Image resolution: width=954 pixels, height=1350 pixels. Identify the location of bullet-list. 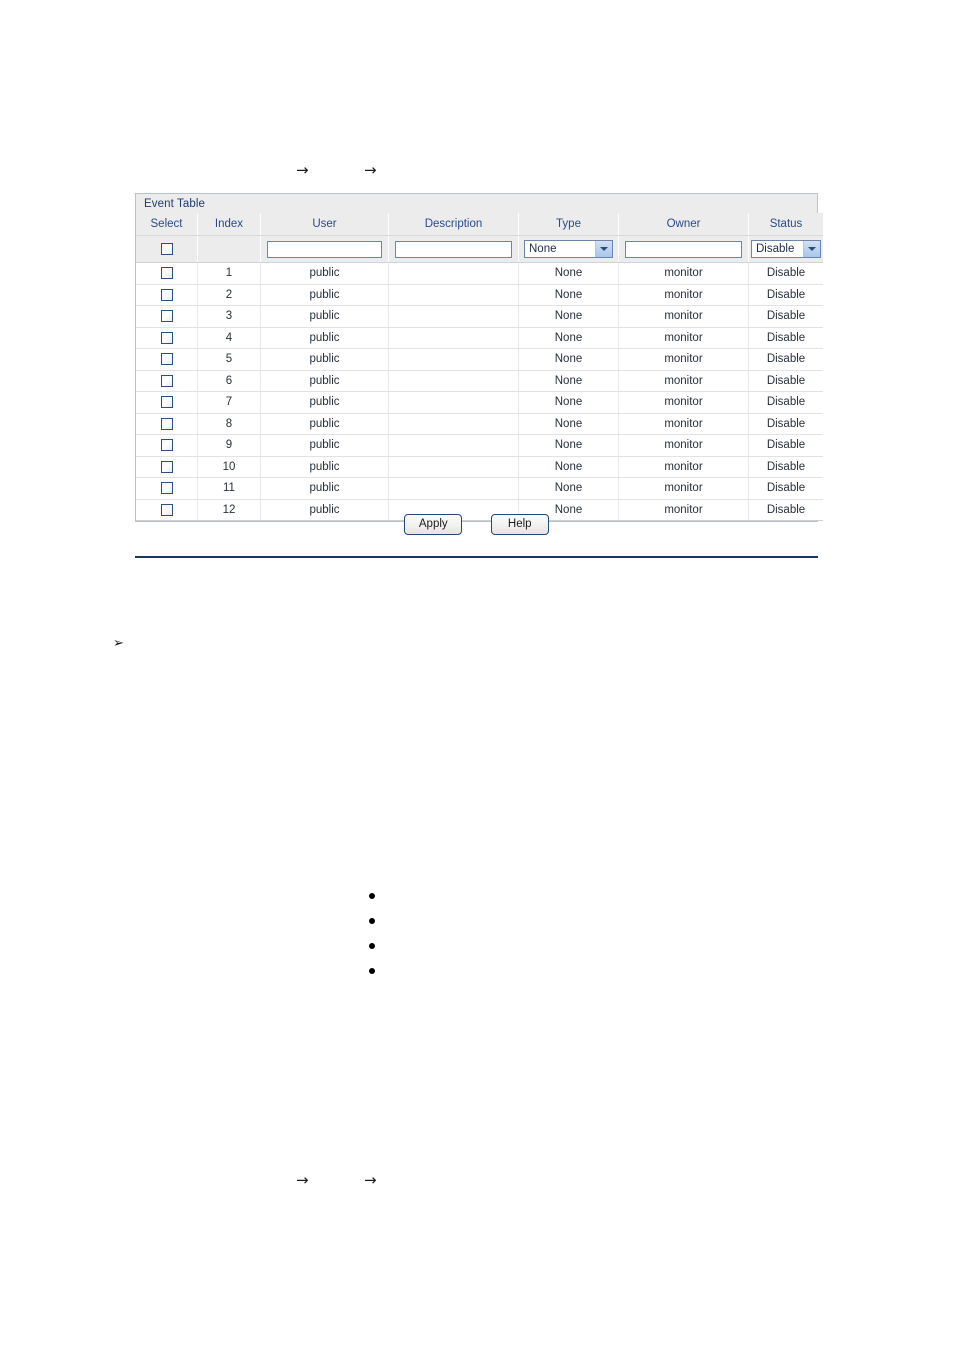
(389, 943).